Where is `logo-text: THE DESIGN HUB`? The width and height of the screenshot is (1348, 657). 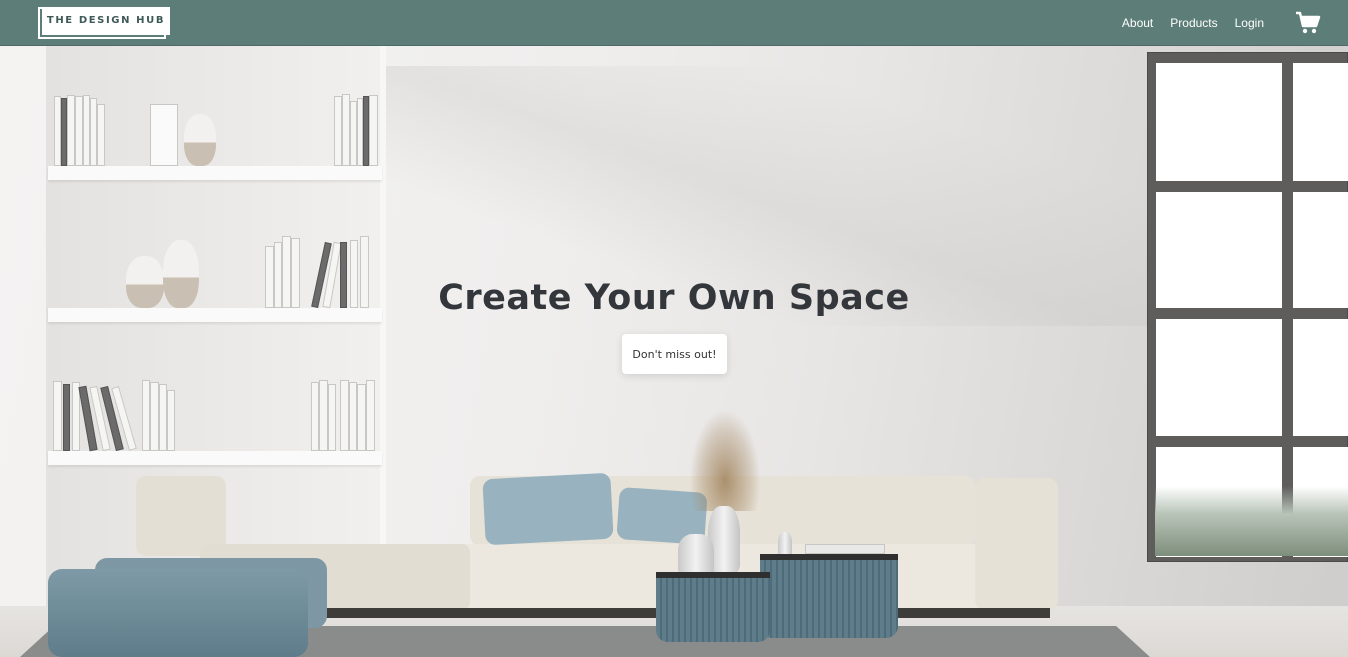 logo-text: THE DESIGN HUB is located at coordinates (106, 20).